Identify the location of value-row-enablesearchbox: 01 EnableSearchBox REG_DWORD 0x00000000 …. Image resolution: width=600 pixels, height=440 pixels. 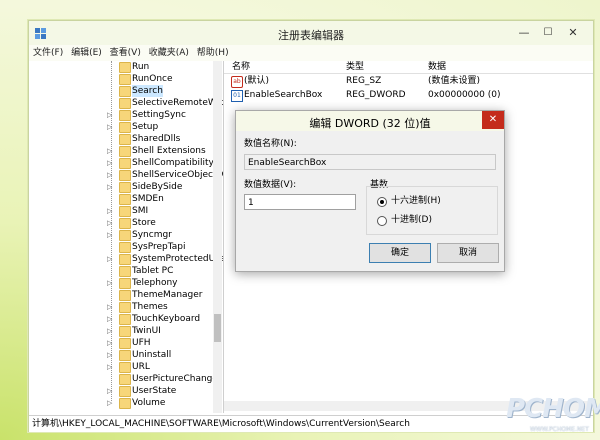
(408, 95).